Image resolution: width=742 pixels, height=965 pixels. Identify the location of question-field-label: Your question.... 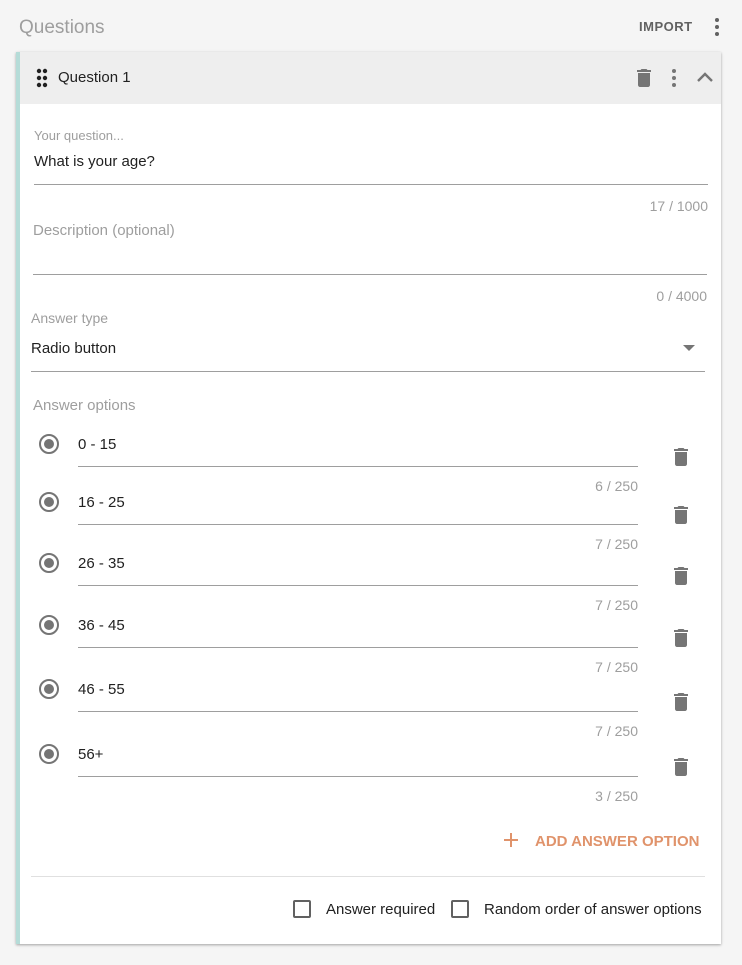
(79, 135).